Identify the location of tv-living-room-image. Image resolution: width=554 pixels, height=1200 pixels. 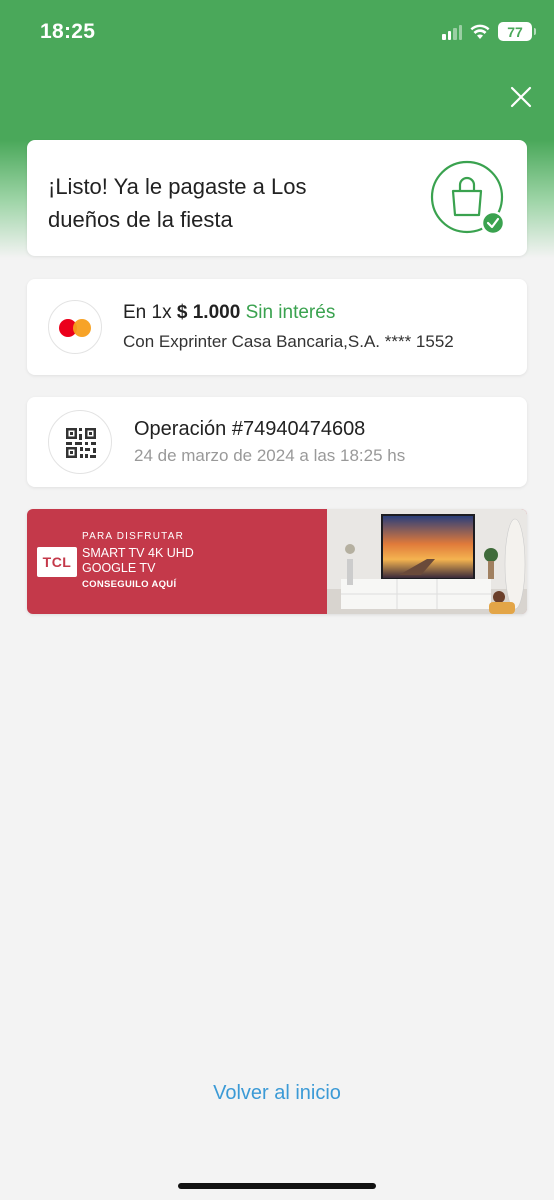
(427, 561).